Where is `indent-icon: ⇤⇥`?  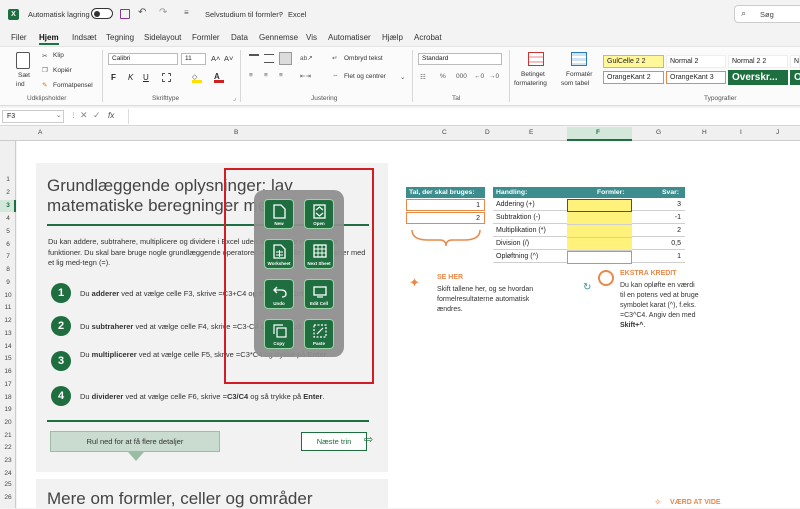
indent-icon: ⇤⇥ is located at coordinates (305, 76).